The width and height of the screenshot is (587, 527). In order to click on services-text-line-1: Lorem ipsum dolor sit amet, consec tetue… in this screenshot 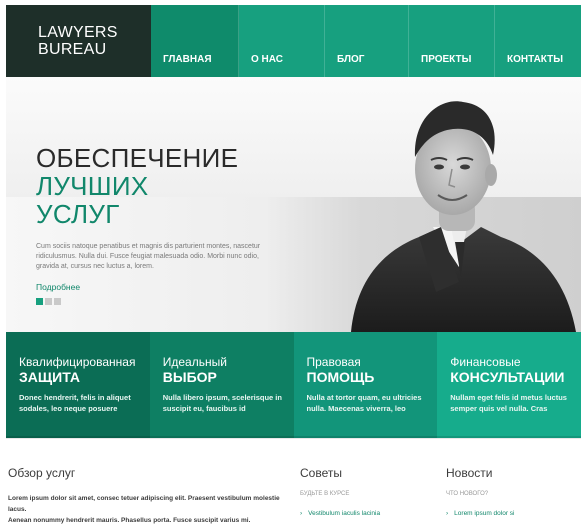, I will do `click(144, 504)`.